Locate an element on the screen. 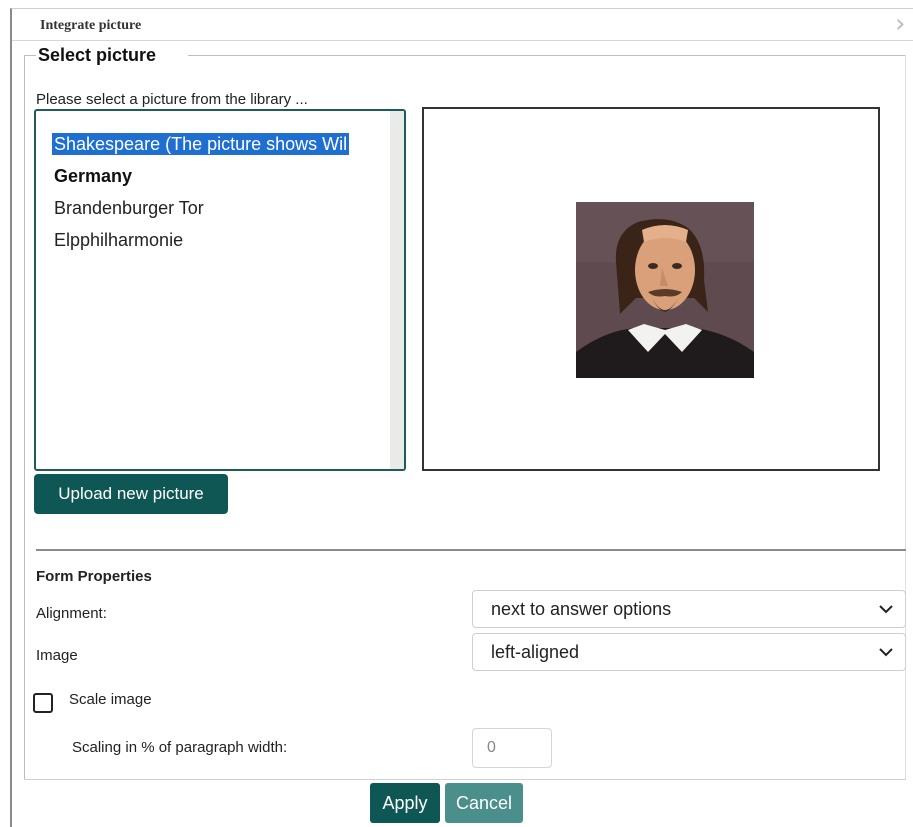 This screenshot has width=913, height=827. chevron-right-icon: › is located at coordinates (904, 24).